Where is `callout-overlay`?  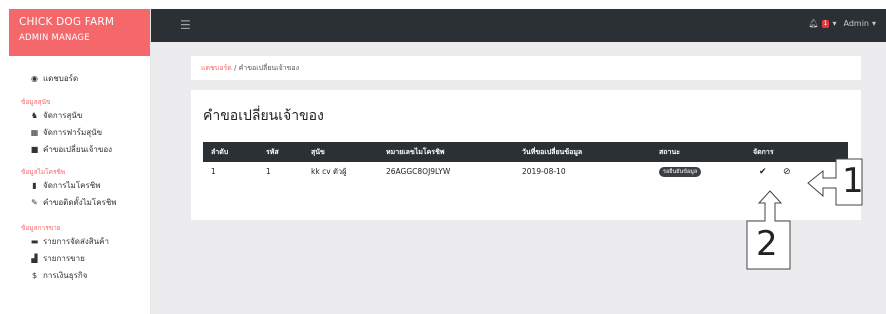
callout-overlay is located at coordinates (804, 214).